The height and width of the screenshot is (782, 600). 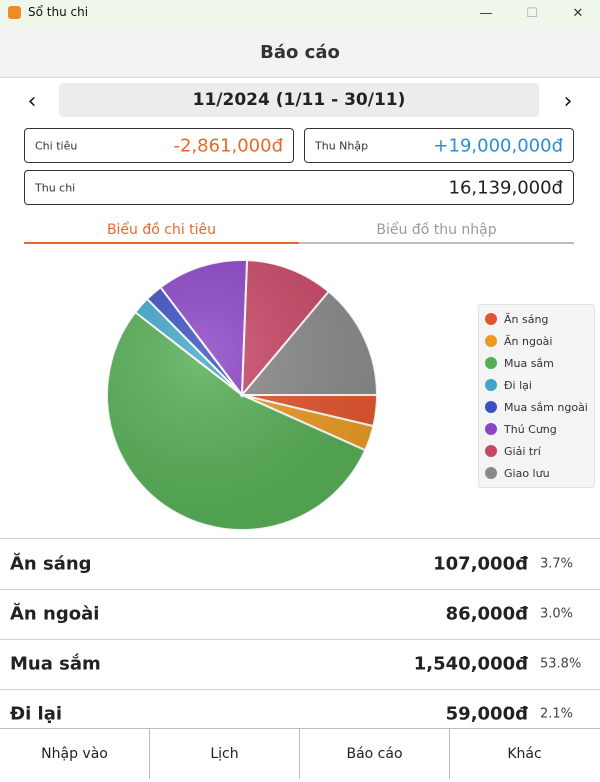 What do you see at coordinates (299, 100) in the screenshot?
I see `period-label: 11/2024 (1/11 - 30/11)` at bounding box center [299, 100].